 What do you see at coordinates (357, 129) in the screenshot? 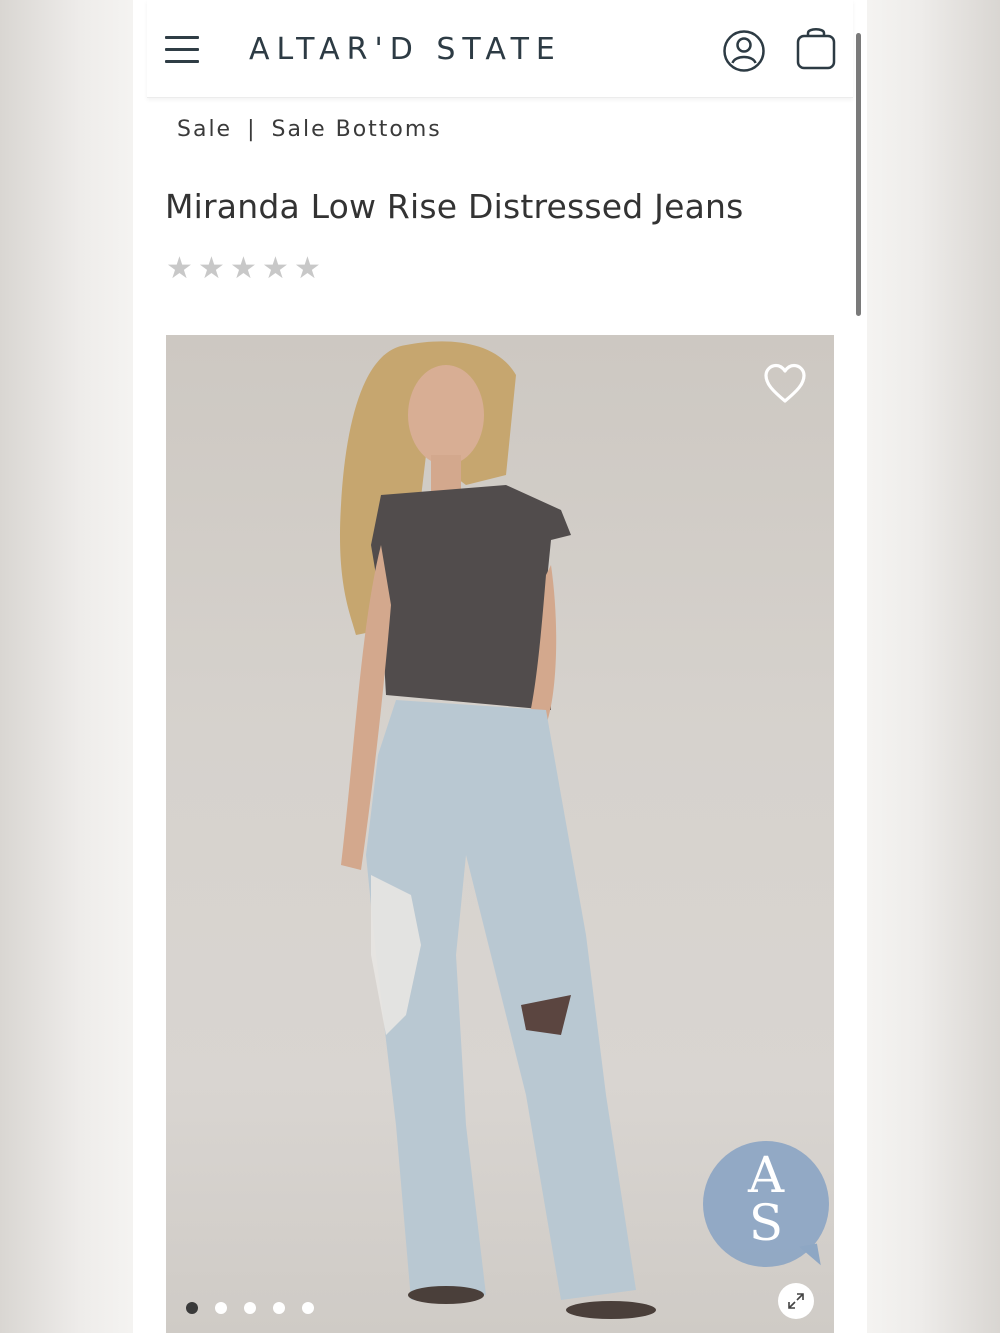
I see `breadcrumb-item-sale-bottoms: Sale Bottoms` at bounding box center [357, 129].